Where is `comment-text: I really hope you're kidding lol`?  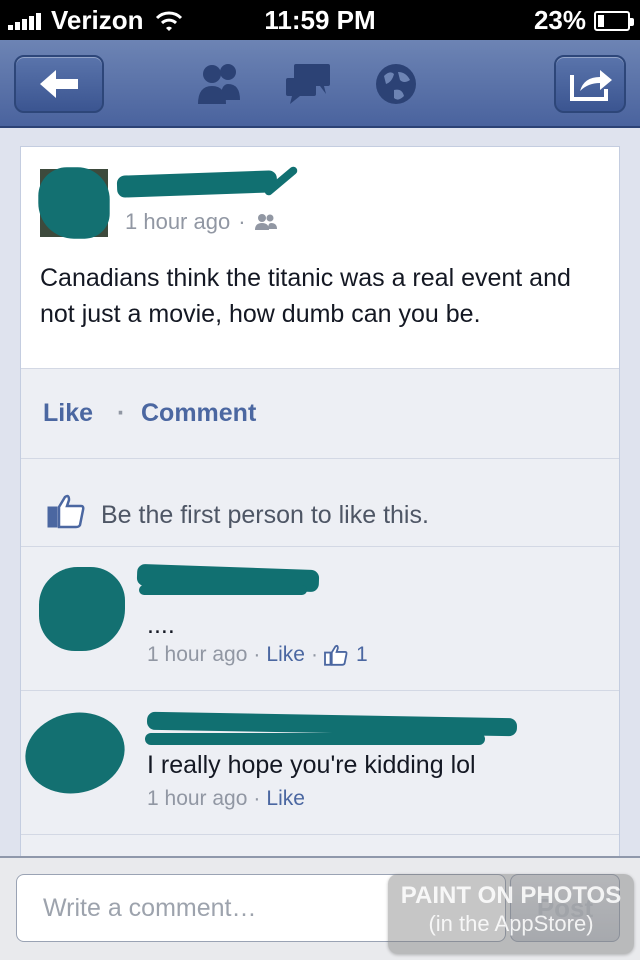 comment-text: I really hope you're kidding lol is located at coordinates (311, 765).